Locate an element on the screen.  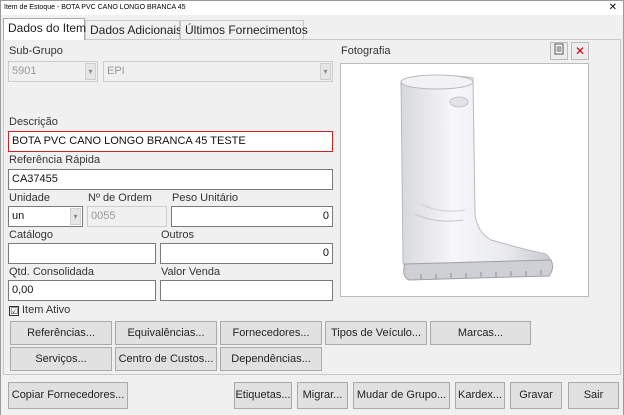
descricao-label: Descrição is located at coordinates (33, 122).